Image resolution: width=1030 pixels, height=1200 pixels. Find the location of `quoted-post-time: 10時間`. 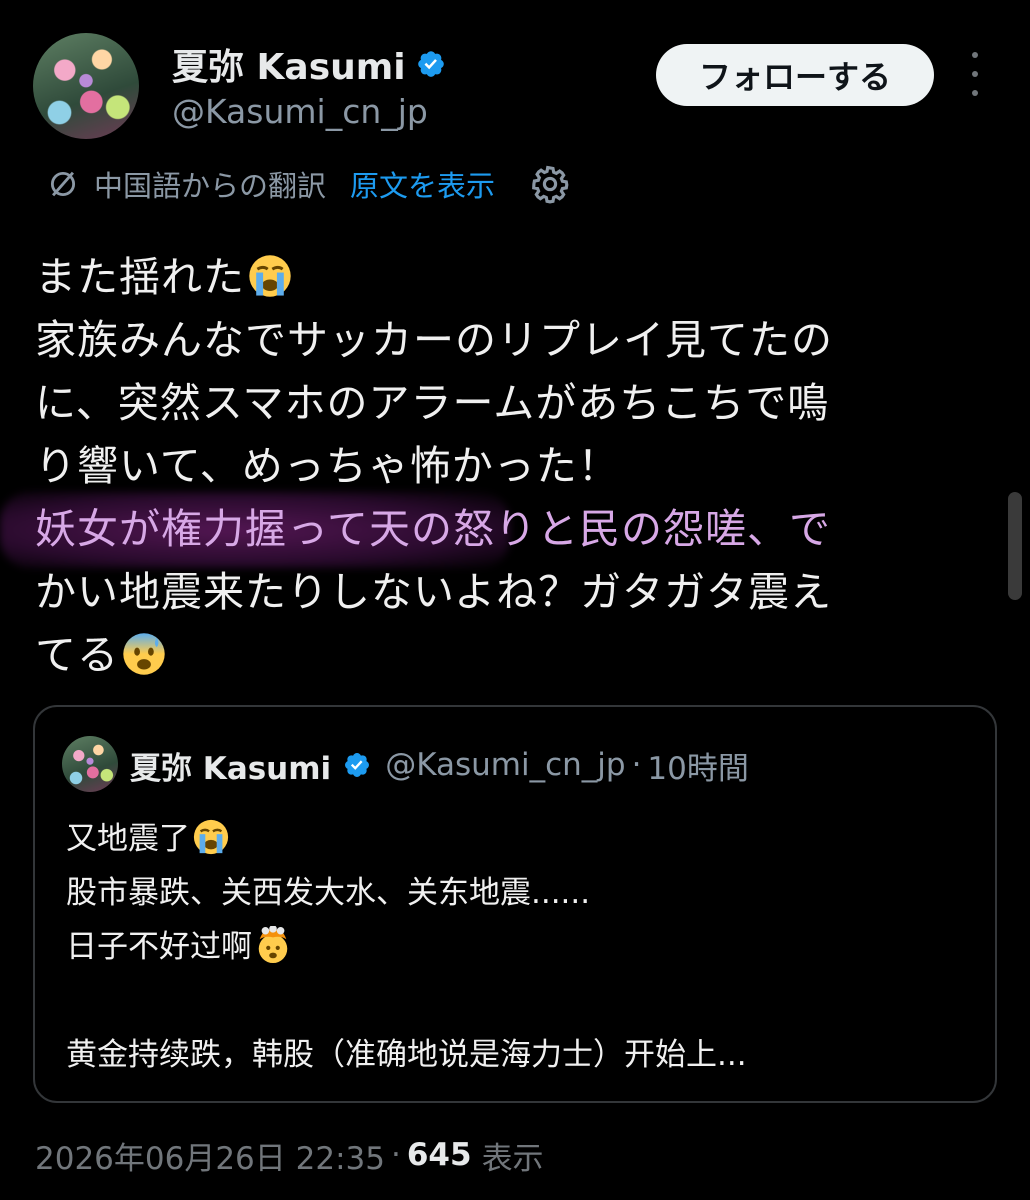

quoted-post-time: 10時間 is located at coordinates (697, 765).